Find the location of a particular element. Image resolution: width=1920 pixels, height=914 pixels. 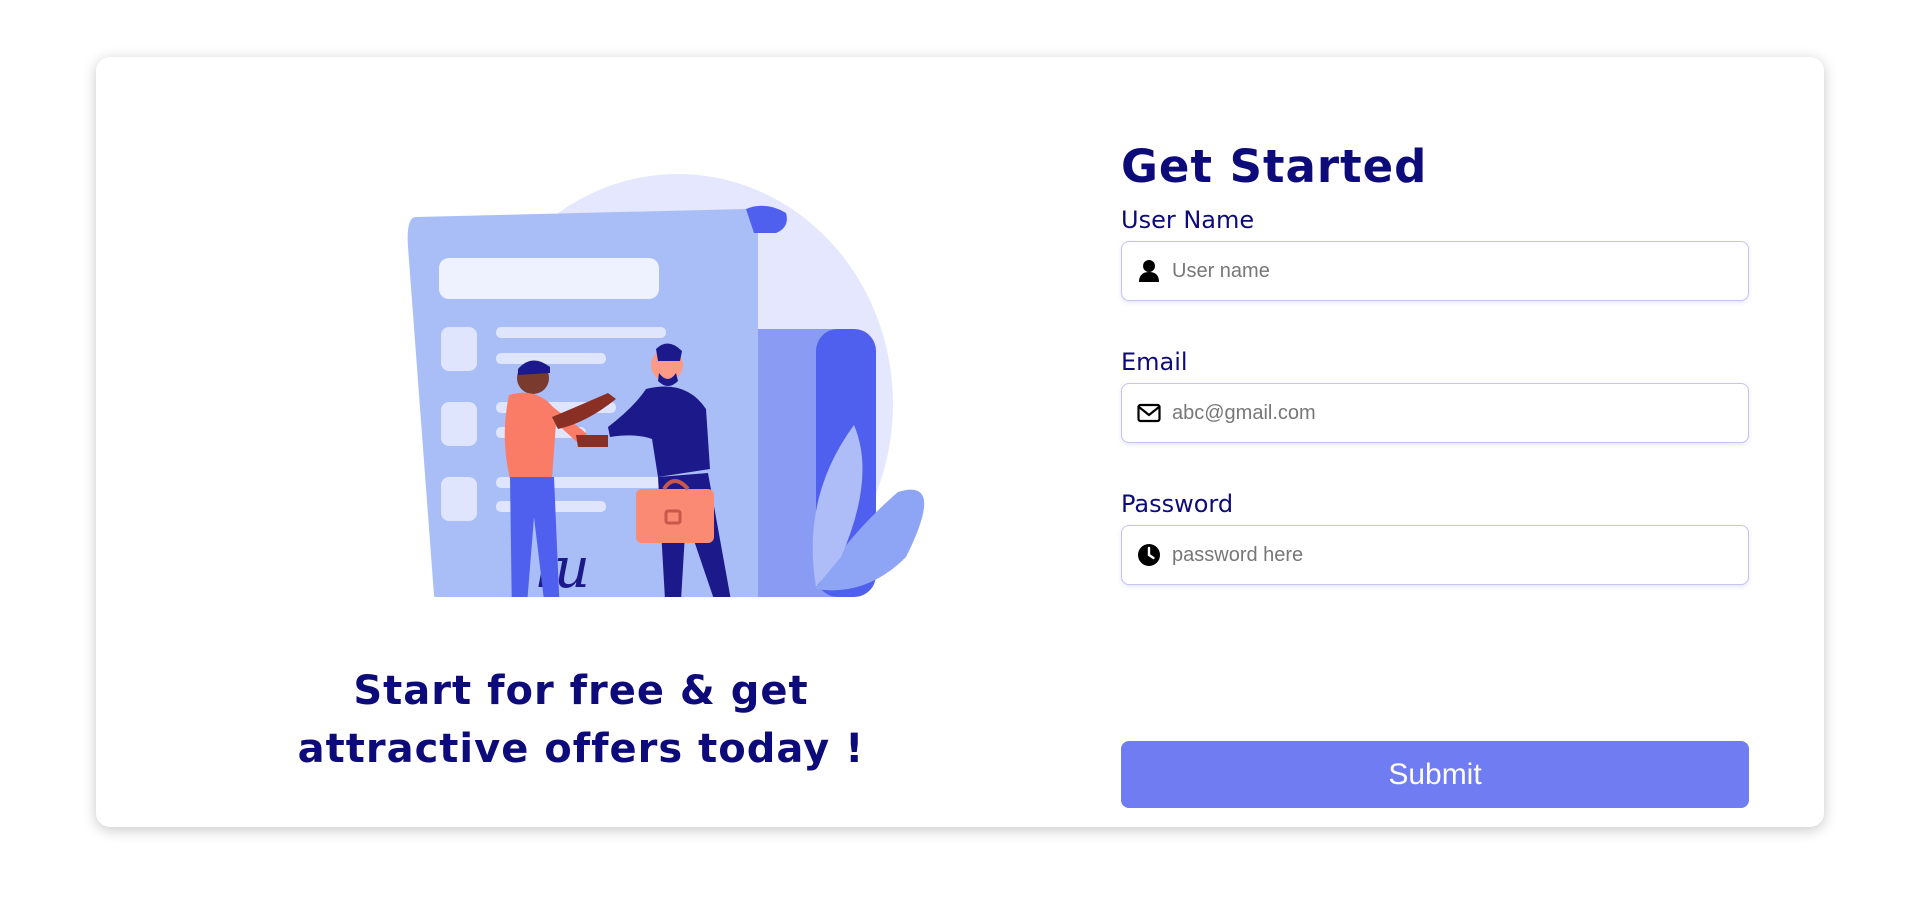

document-header-bar is located at coordinates (549, 278).